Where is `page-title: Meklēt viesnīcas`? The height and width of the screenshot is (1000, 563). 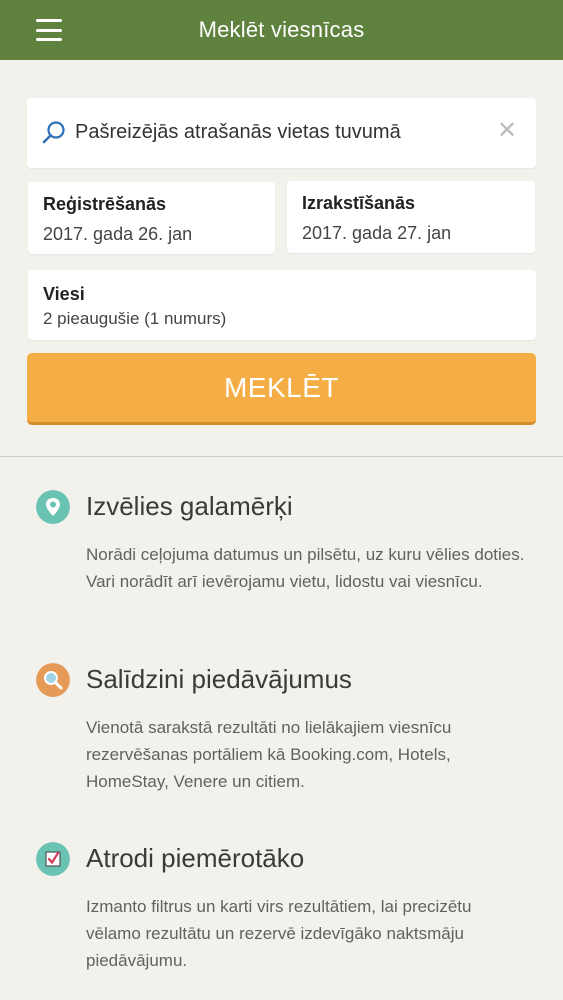
page-title: Meklēt viesnīcas is located at coordinates (281, 29).